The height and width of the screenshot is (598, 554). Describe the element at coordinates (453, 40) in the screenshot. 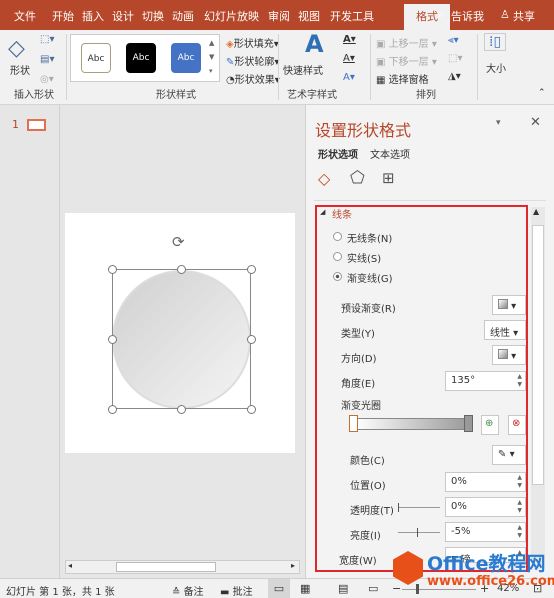

I see `align-icon: ⫷▾` at that location.